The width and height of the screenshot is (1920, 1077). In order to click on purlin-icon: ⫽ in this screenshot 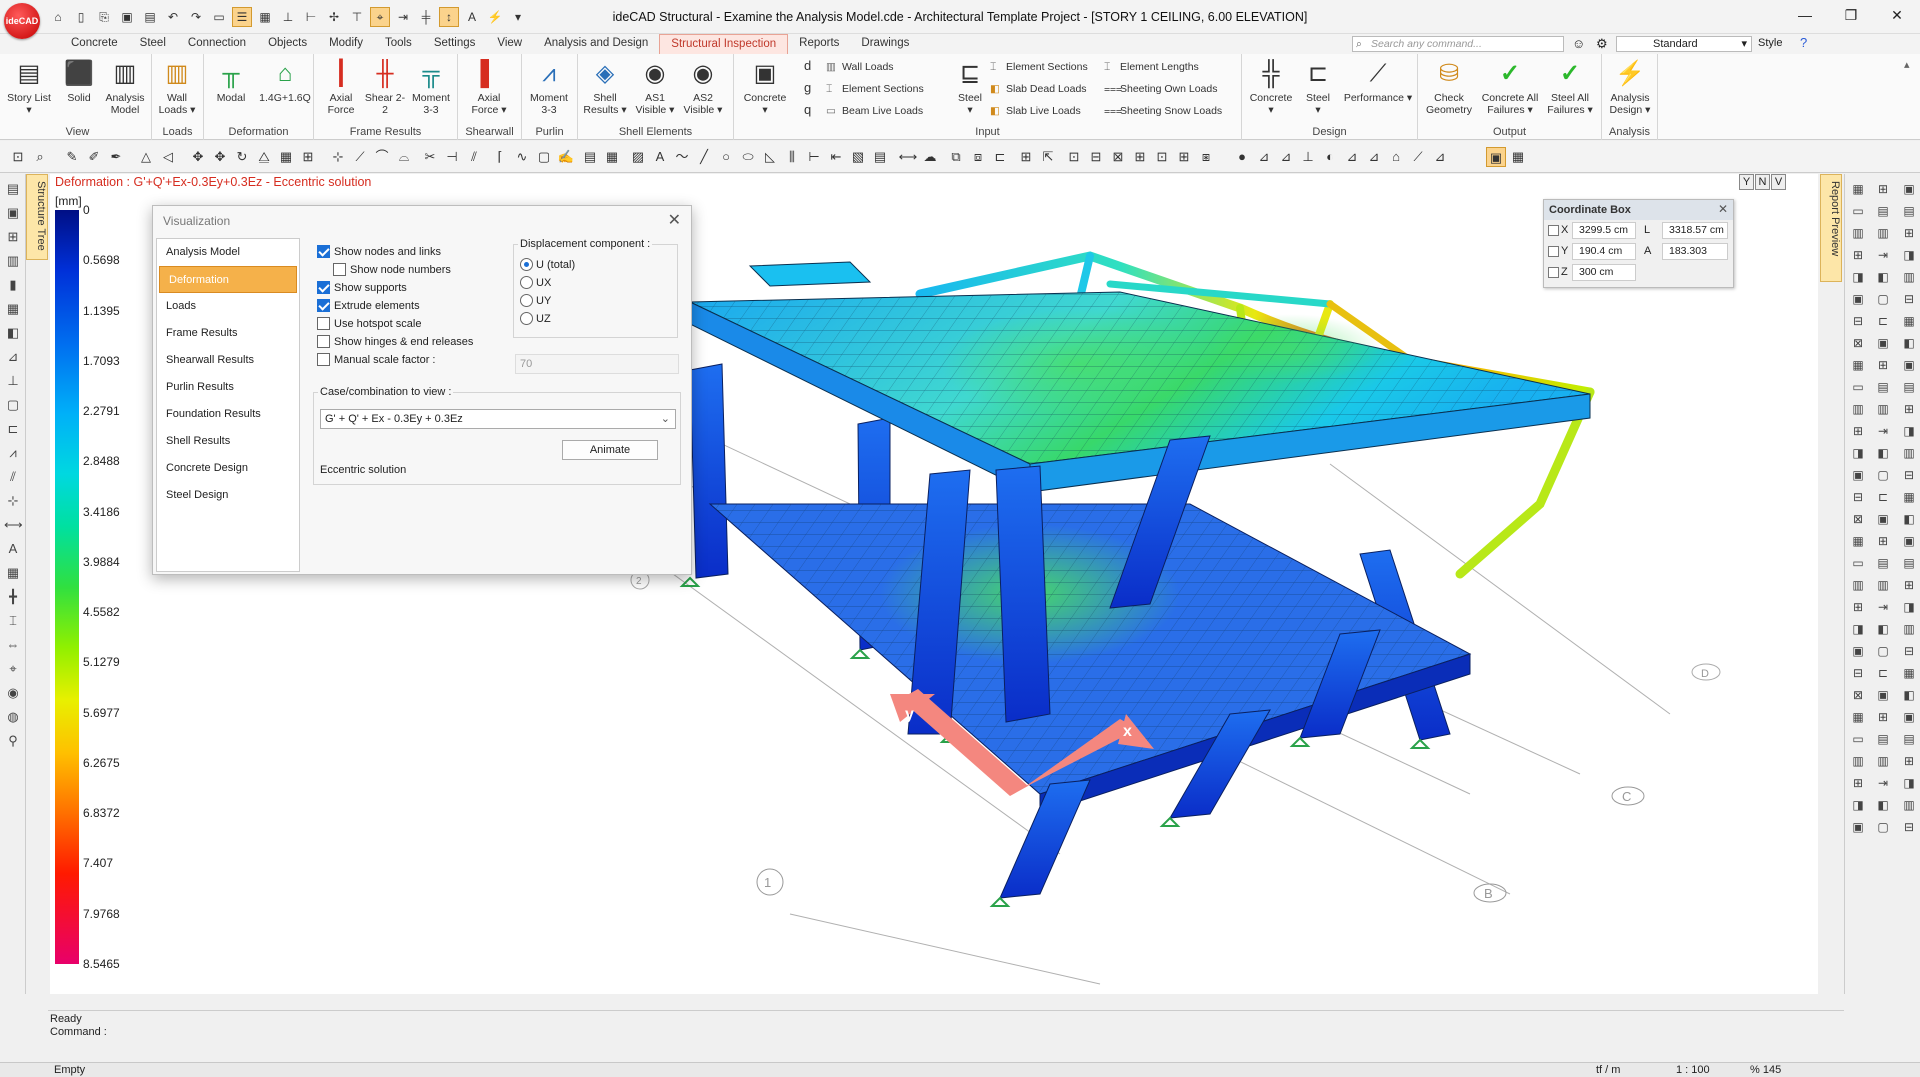, I will do `click(13, 477)`.